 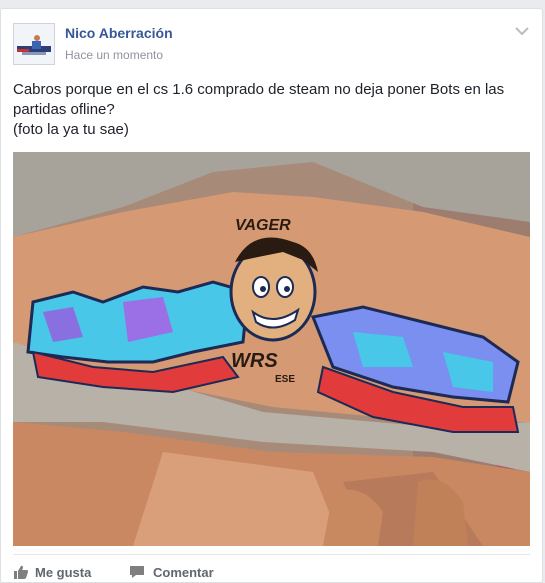 I want to click on comment-button: Comentar, so click(x=171, y=572).